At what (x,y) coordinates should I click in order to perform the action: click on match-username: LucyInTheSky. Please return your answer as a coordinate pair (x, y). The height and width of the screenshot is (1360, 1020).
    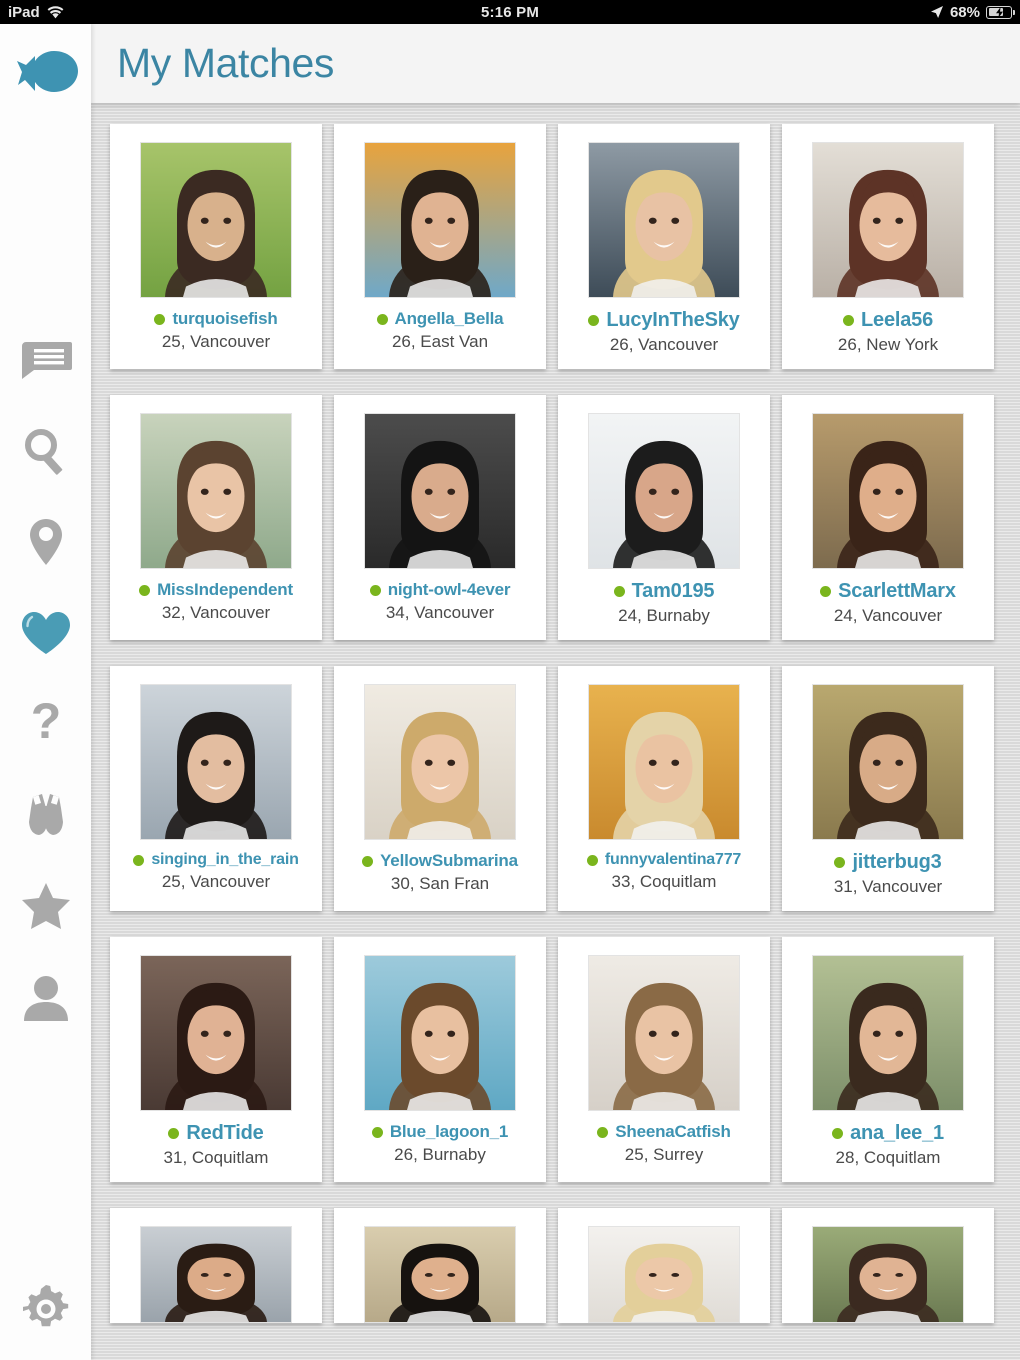
    Looking at the image, I should click on (672, 320).